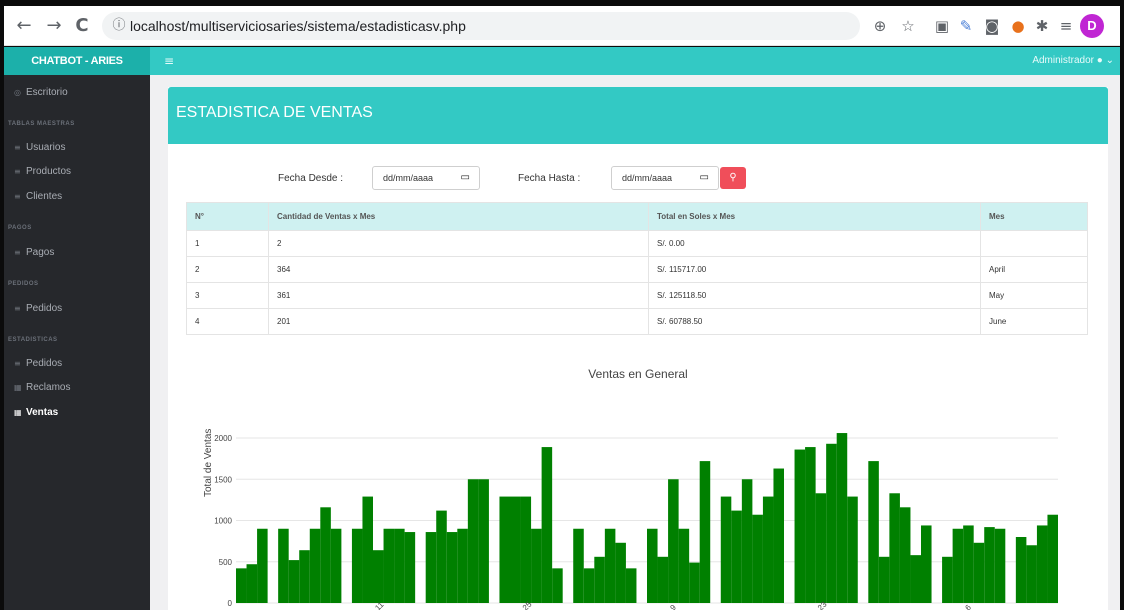 The height and width of the screenshot is (610, 1124). Describe the element at coordinates (637, 243) in the screenshot. I see `table-row: 1 2 S/. 0.00` at that location.